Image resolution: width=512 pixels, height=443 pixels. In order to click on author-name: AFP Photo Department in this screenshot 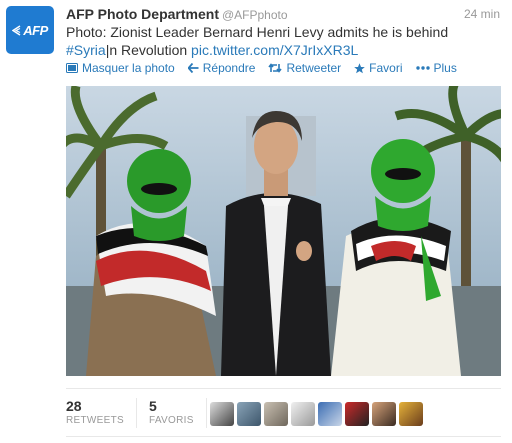, I will do `click(142, 14)`.